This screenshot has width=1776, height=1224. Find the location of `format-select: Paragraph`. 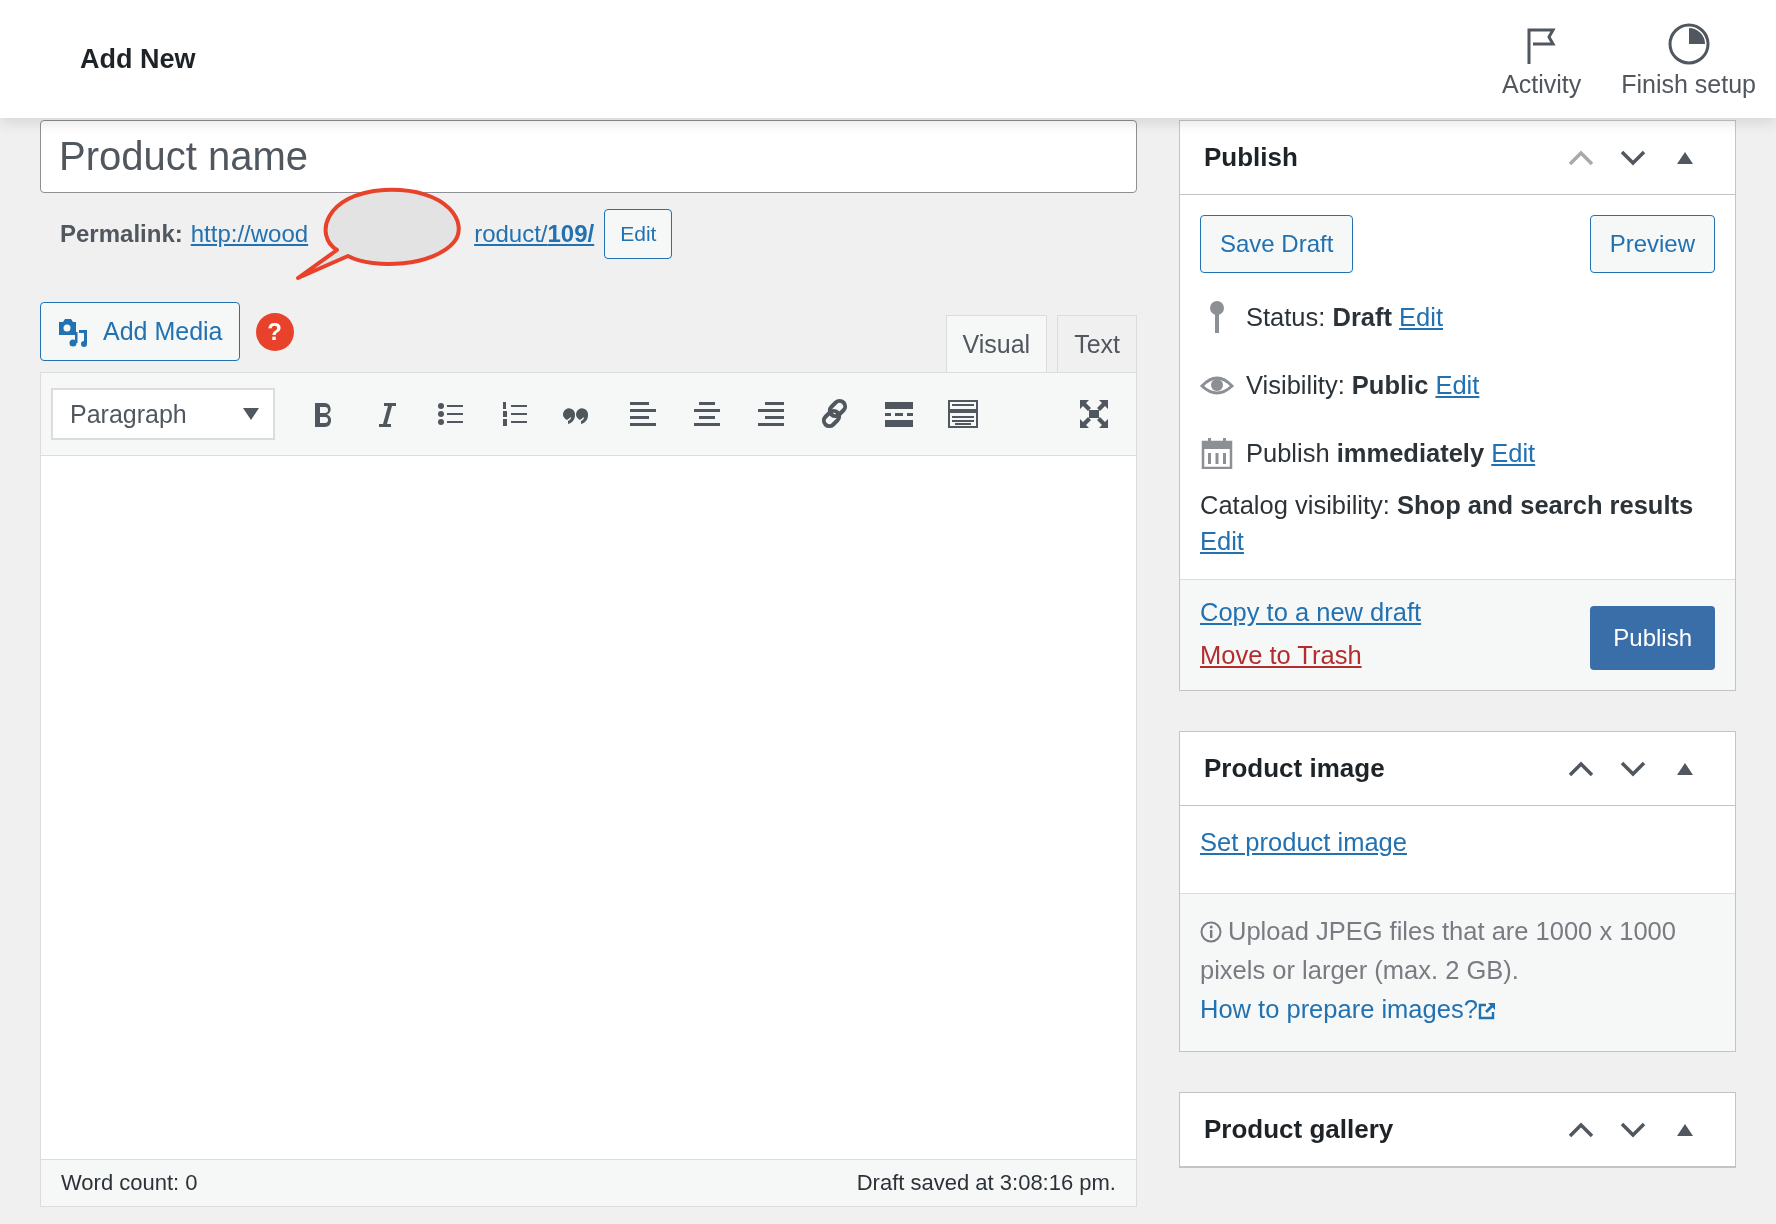

format-select: Paragraph is located at coordinates (163, 414).